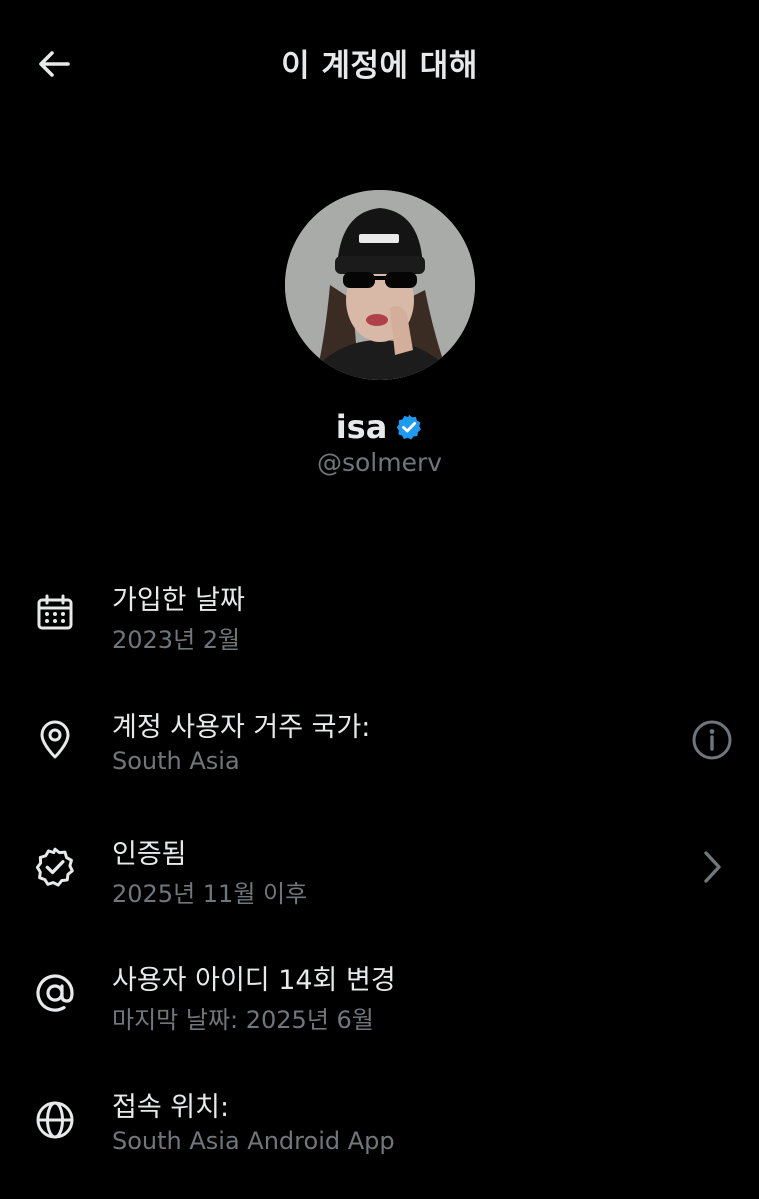  What do you see at coordinates (379, 872) in the screenshot?
I see `verified-row: 인증됨 2025년 11월 이후` at bounding box center [379, 872].